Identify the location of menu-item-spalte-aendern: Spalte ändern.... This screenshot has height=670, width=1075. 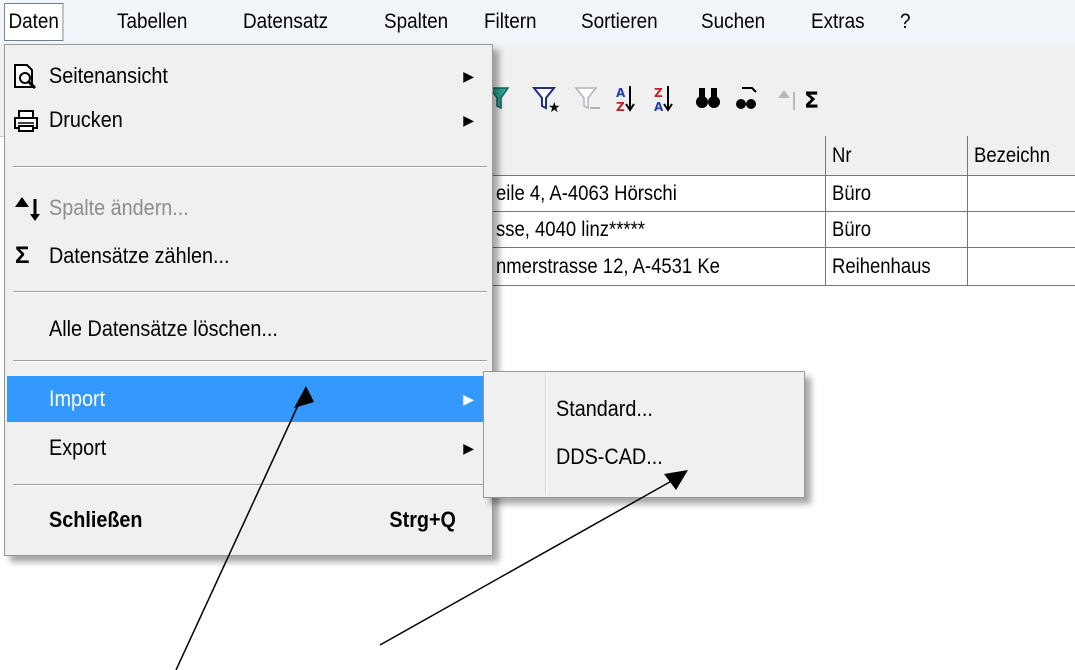
(247, 208).